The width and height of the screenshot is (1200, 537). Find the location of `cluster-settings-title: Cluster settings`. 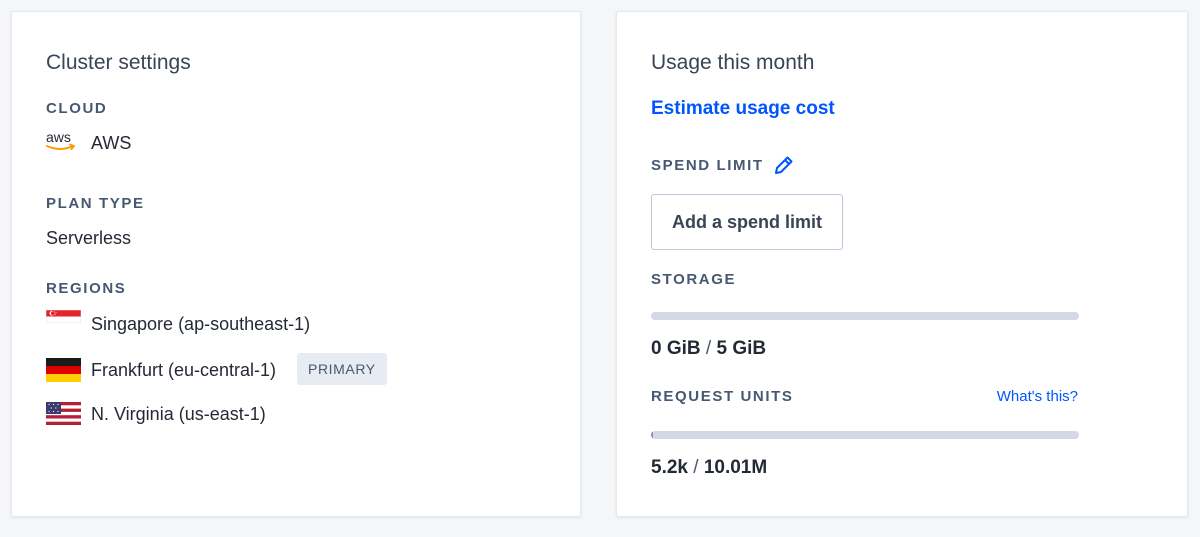

cluster-settings-title: Cluster settings is located at coordinates (118, 62).